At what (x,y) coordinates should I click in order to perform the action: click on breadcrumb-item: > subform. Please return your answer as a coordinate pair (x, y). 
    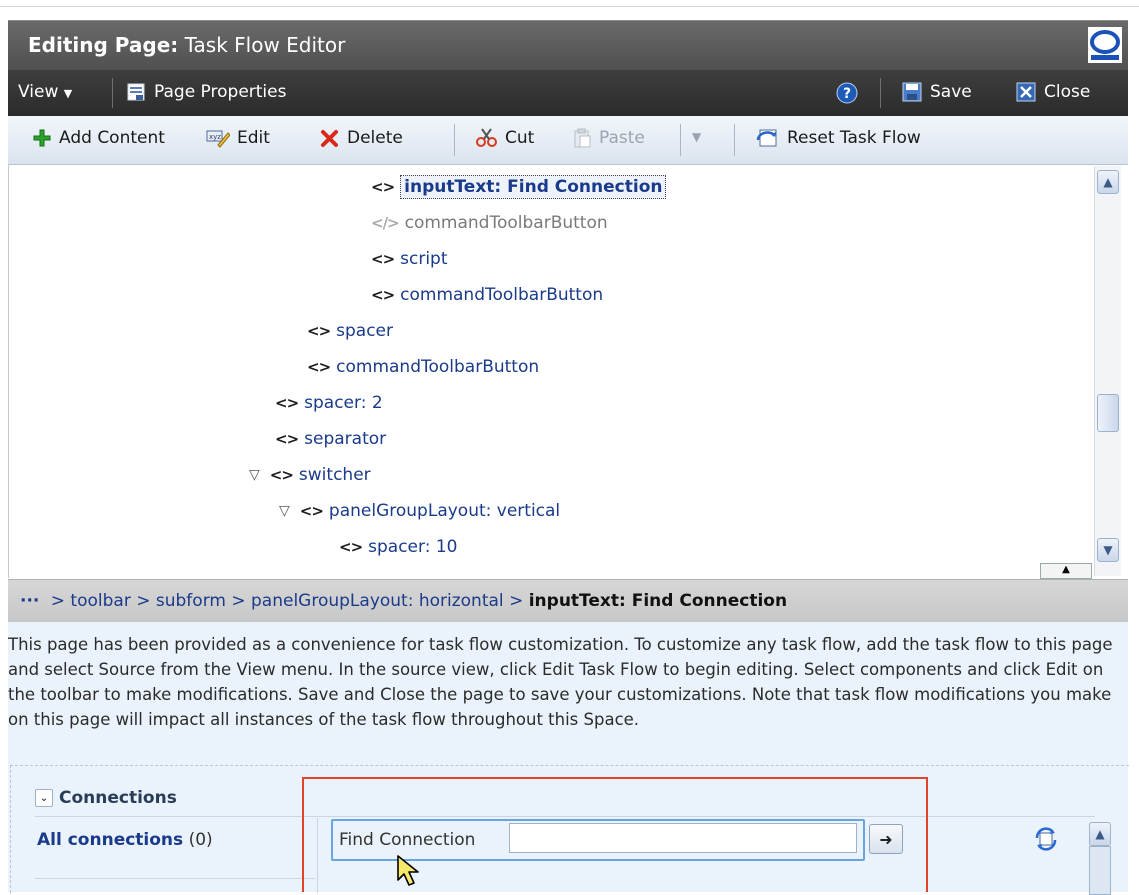
    Looking at the image, I should click on (181, 601).